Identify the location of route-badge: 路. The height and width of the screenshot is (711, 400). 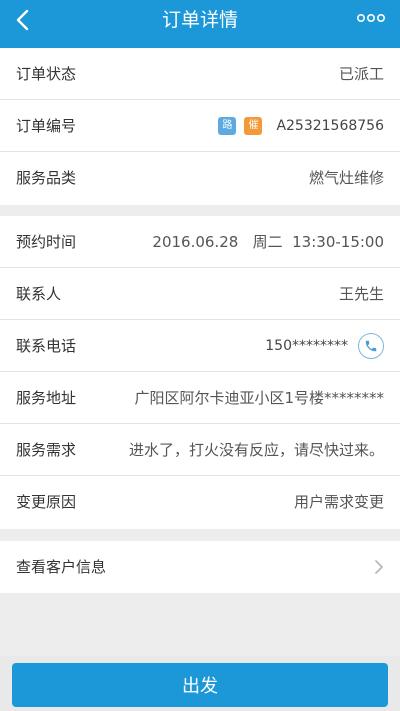
(227, 126).